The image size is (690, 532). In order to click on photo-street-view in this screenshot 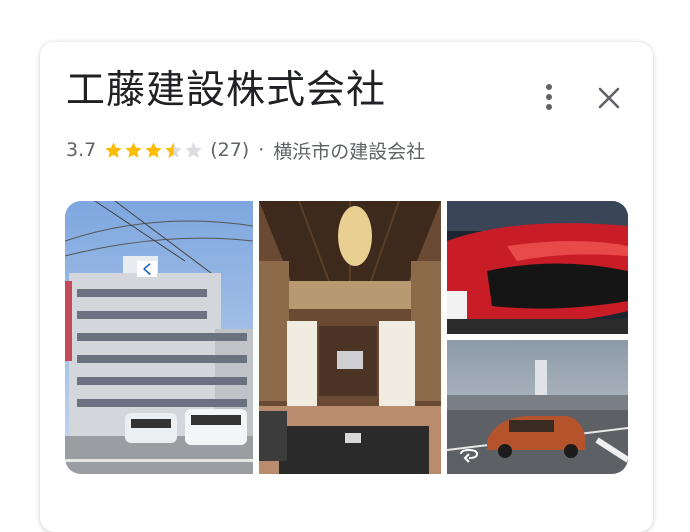, I will do `click(537, 407)`.